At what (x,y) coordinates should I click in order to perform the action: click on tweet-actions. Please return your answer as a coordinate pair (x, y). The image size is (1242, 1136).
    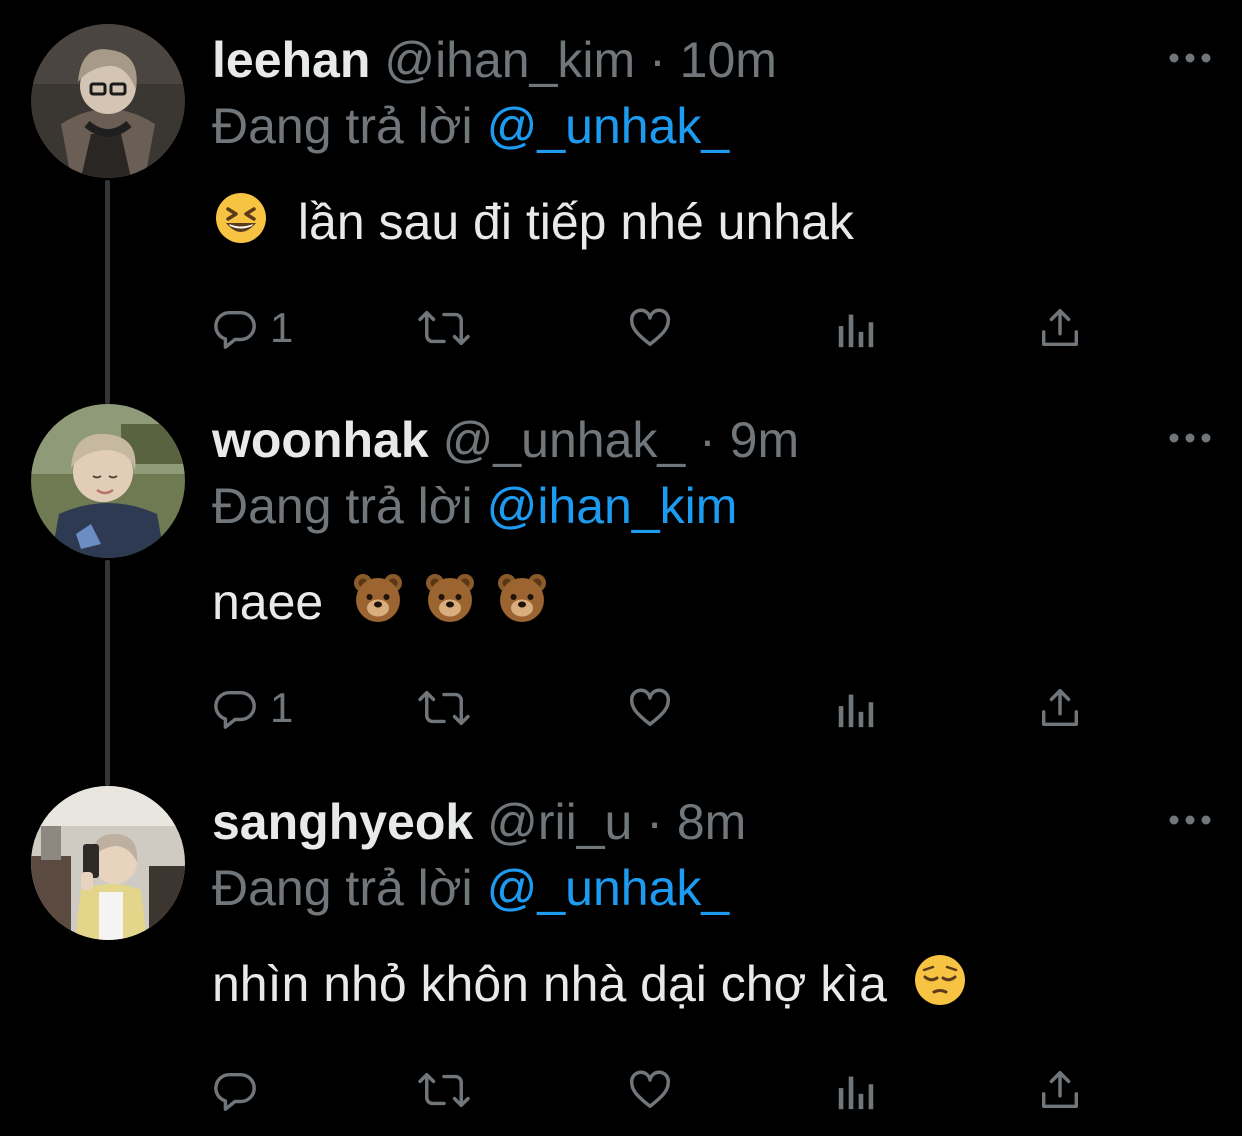
    Looking at the image, I should click on (662, 1090).